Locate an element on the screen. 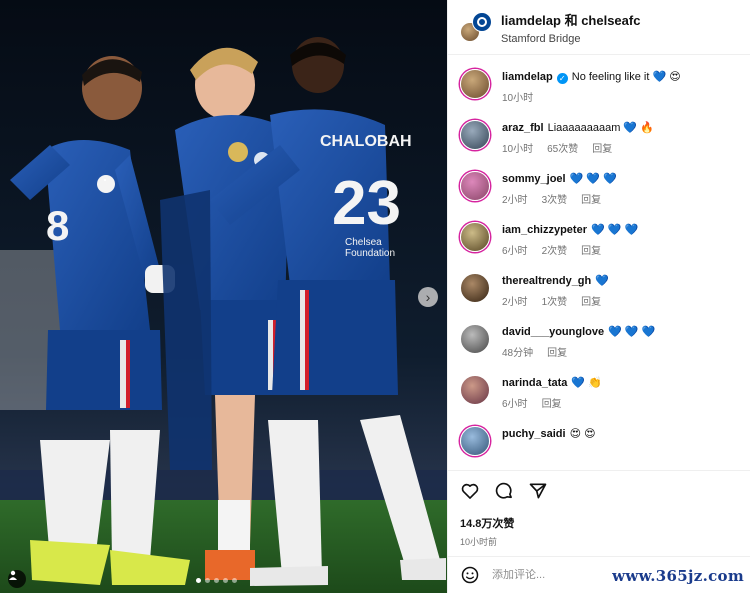  collab-avatars is located at coordinates (477, 27).